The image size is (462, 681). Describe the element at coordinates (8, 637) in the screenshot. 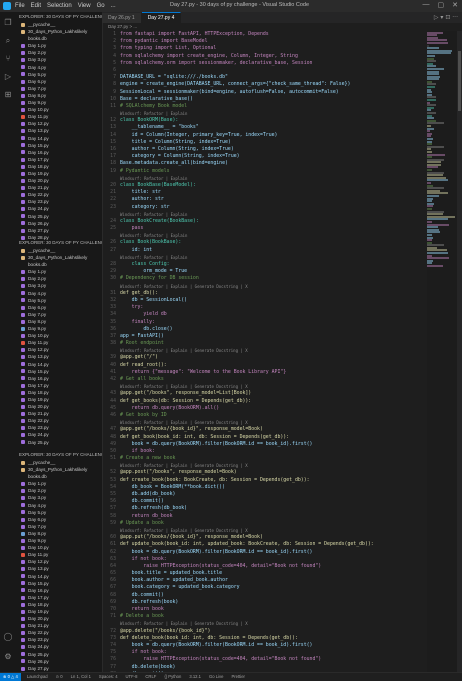

I see `account-icon: ◯` at that location.